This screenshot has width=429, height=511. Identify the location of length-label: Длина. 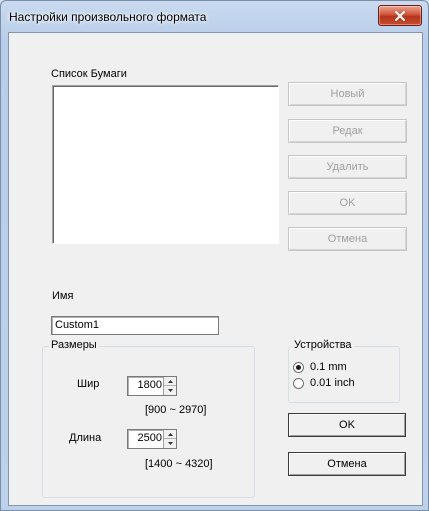
(85, 438).